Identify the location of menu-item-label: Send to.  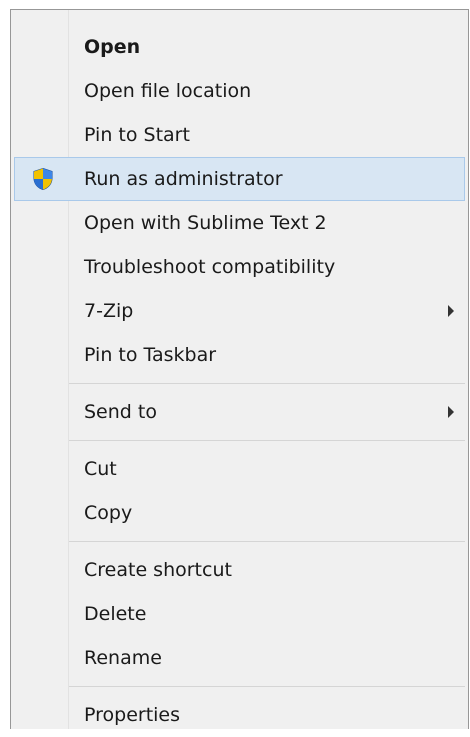
(120, 412).